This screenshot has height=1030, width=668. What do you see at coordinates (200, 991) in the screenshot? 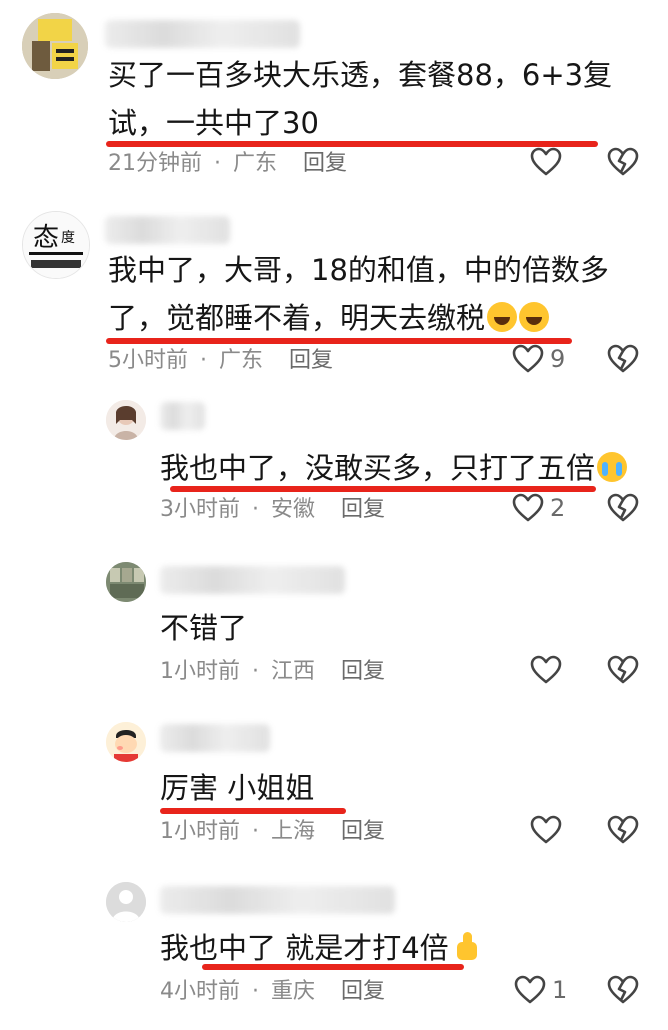
I see `comment-time: 4小时前` at bounding box center [200, 991].